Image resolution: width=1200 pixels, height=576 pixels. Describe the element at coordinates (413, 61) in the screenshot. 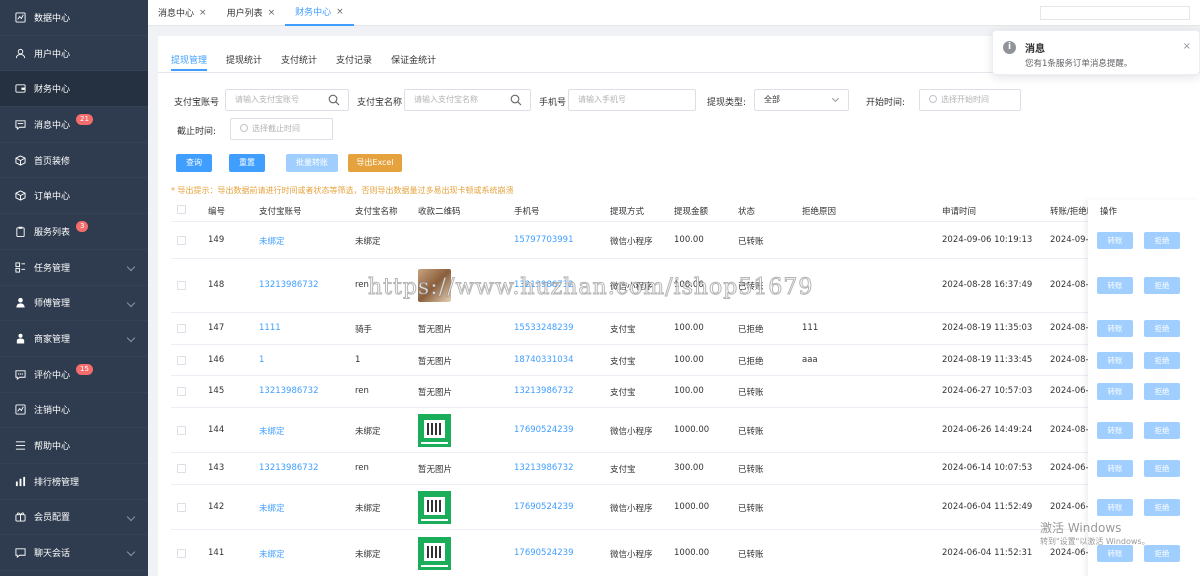

I see `subtab-item: 保证金统计` at that location.